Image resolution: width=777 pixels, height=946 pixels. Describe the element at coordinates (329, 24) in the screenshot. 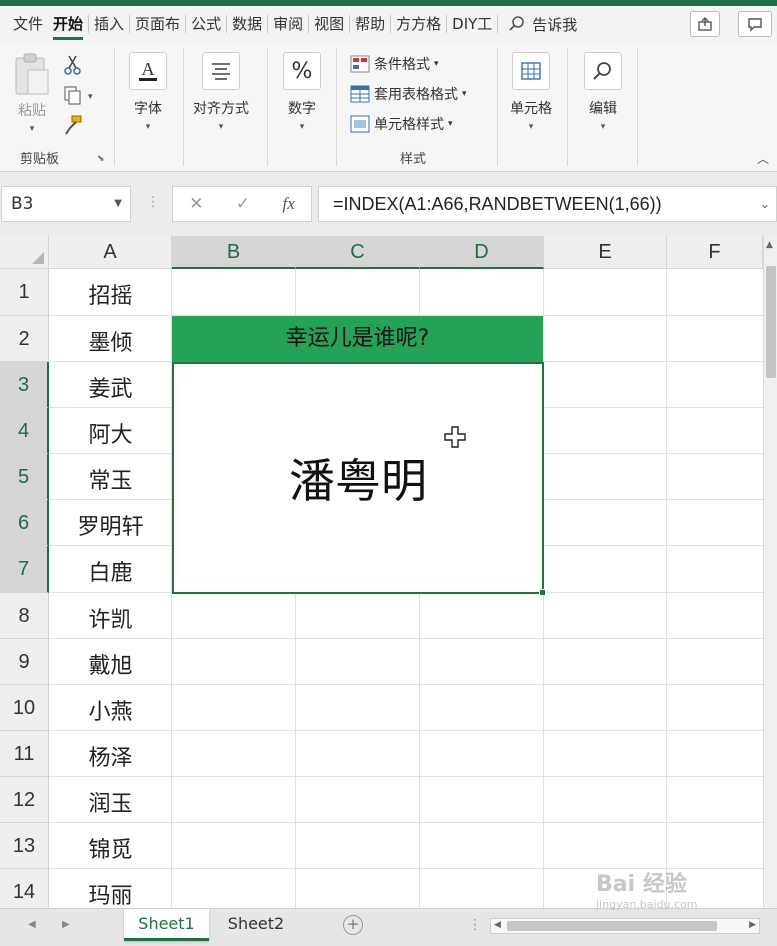

I see `tab-view: 视图` at that location.